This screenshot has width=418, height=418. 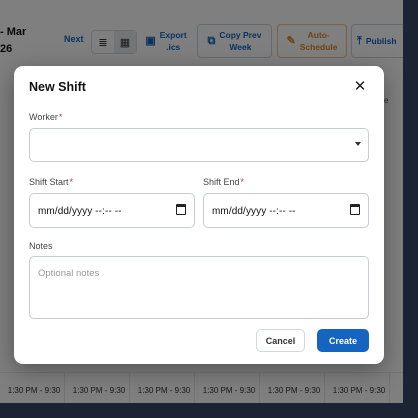 I want to click on shift-end-value: mm/dd/yyyy --:-- --, so click(x=254, y=211).